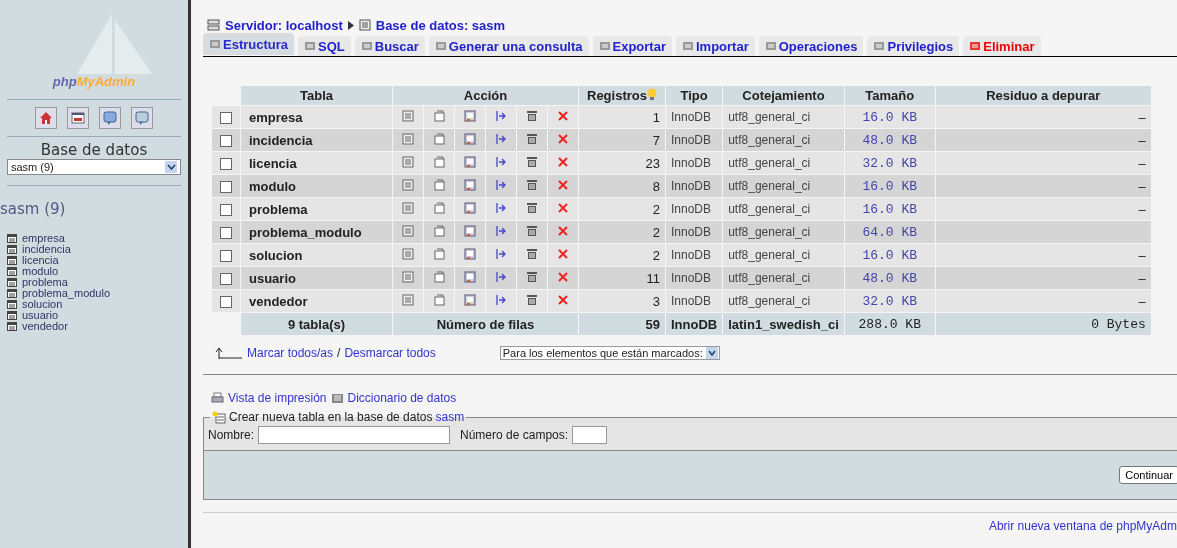  I want to click on table-name-cell: problema_modulo, so click(316, 232).